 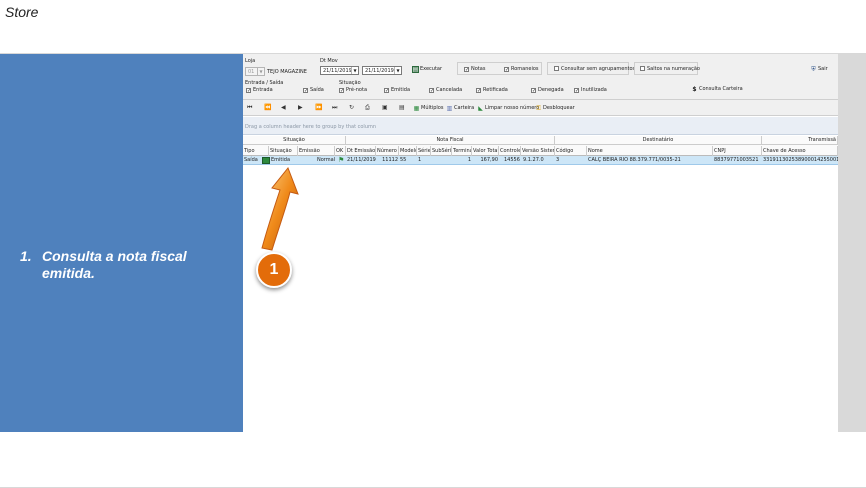 I want to click on cell-terminal: 1, so click(x=469, y=160).